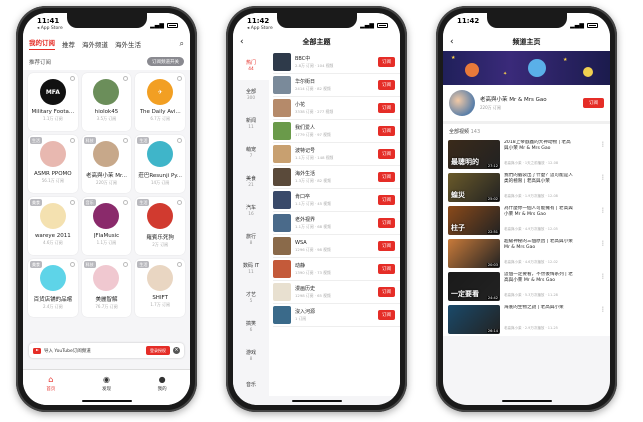 This screenshot has height=422, width=643. Describe the element at coordinates (531, 163) in the screenshot. I see `video-meta: 老高與小茉 · 1天之前播放 · 12-08` at that location.